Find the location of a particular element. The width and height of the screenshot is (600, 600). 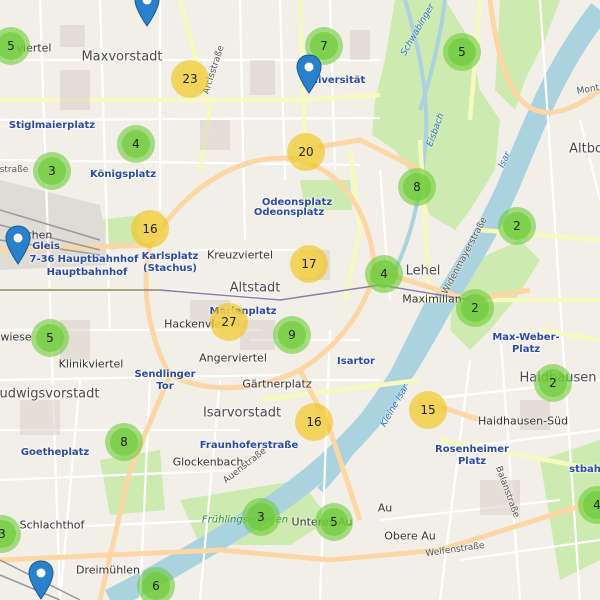

cluster-count: 6 is located at coordinates (156, 586).